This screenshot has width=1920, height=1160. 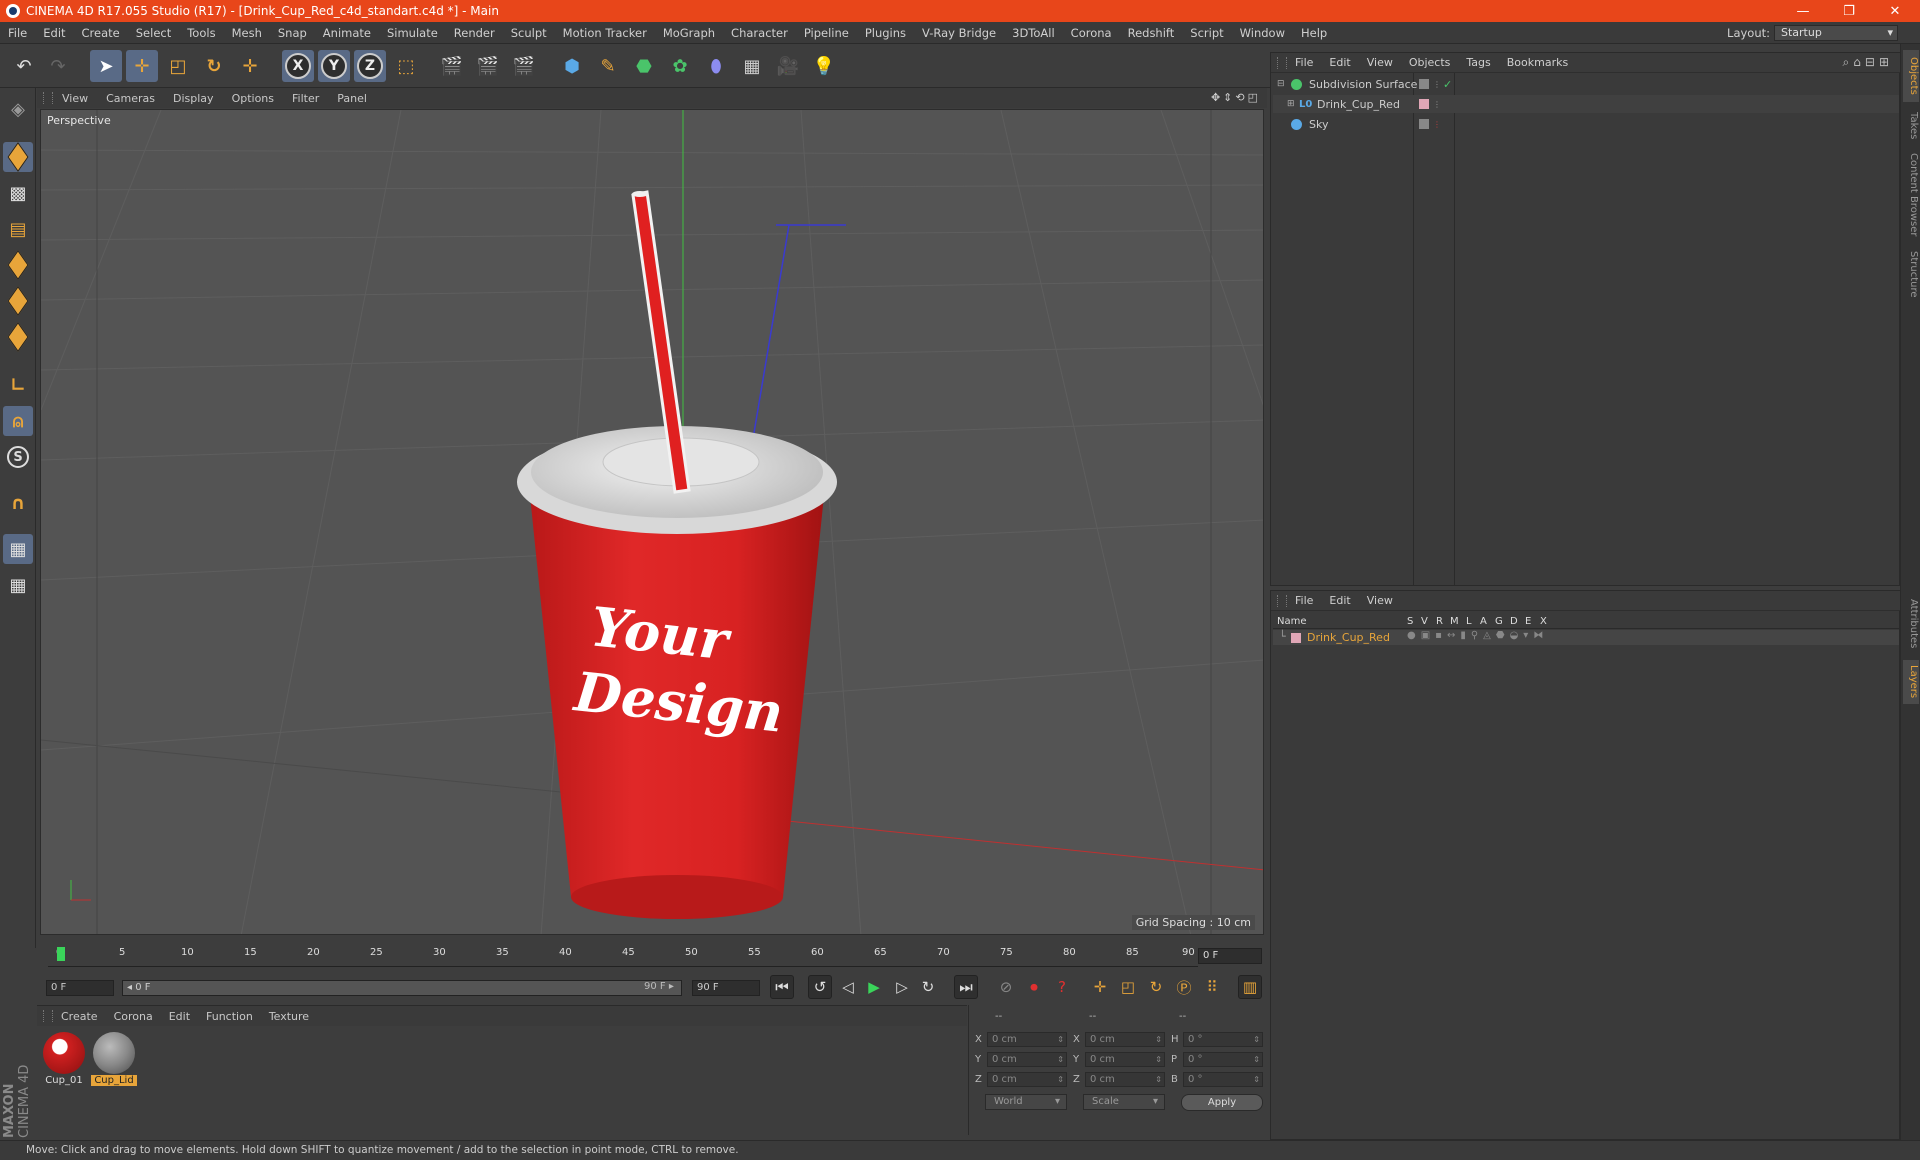 I want to click on objects-menu-edit: Edit, so click(x=1339, y=62).